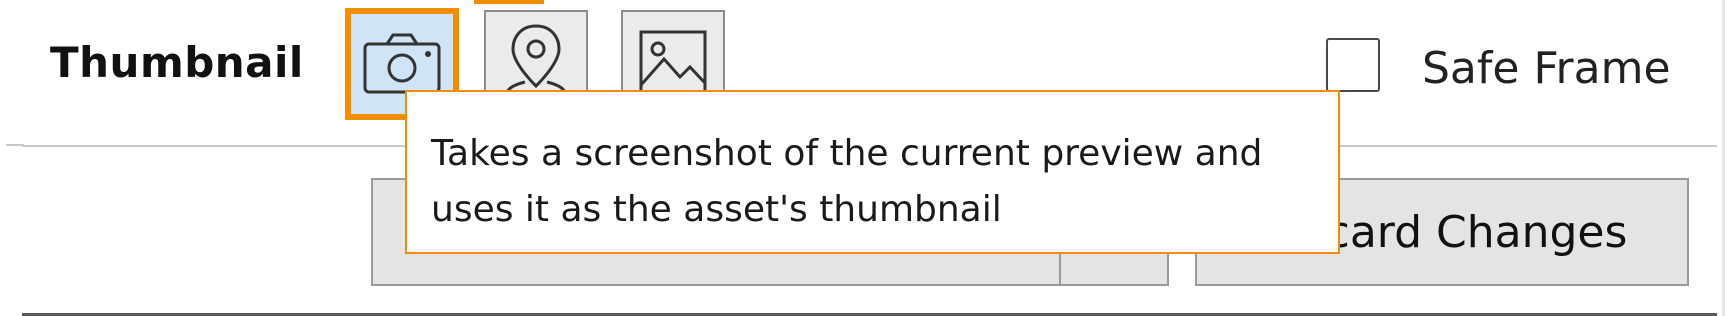 The image size is (1725, 316). Describe the element at coordinates (177, 62) in the screenshot. I see `thumbnail-label: Thumbnail` at that location.